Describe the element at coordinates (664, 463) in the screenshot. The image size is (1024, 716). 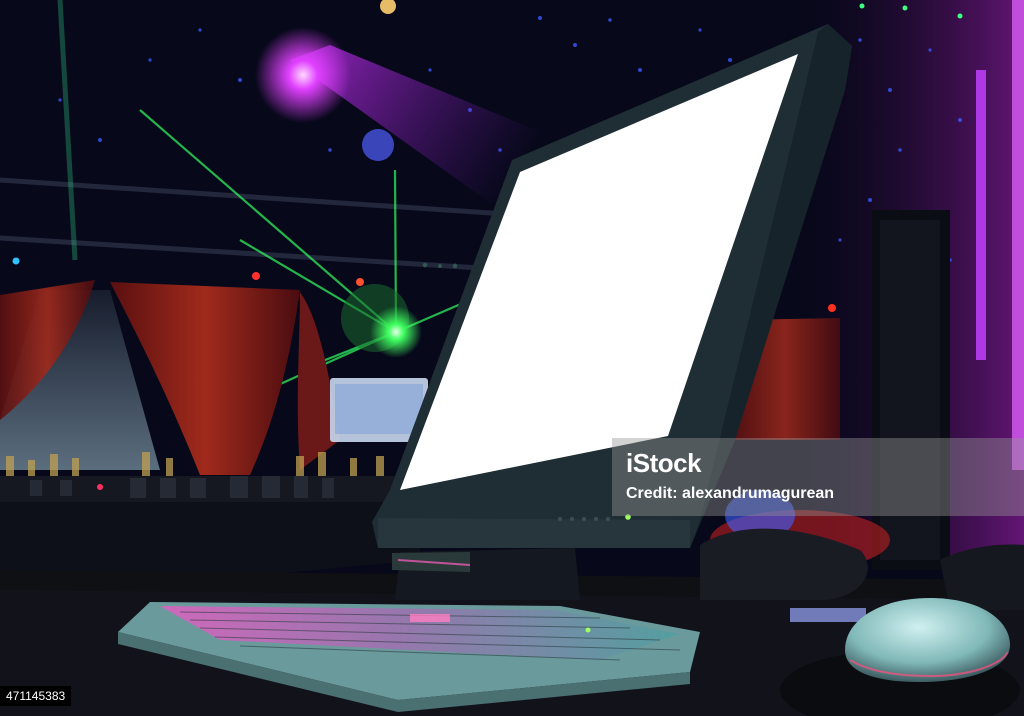
I see `watermark-logo: iStock` at that location.